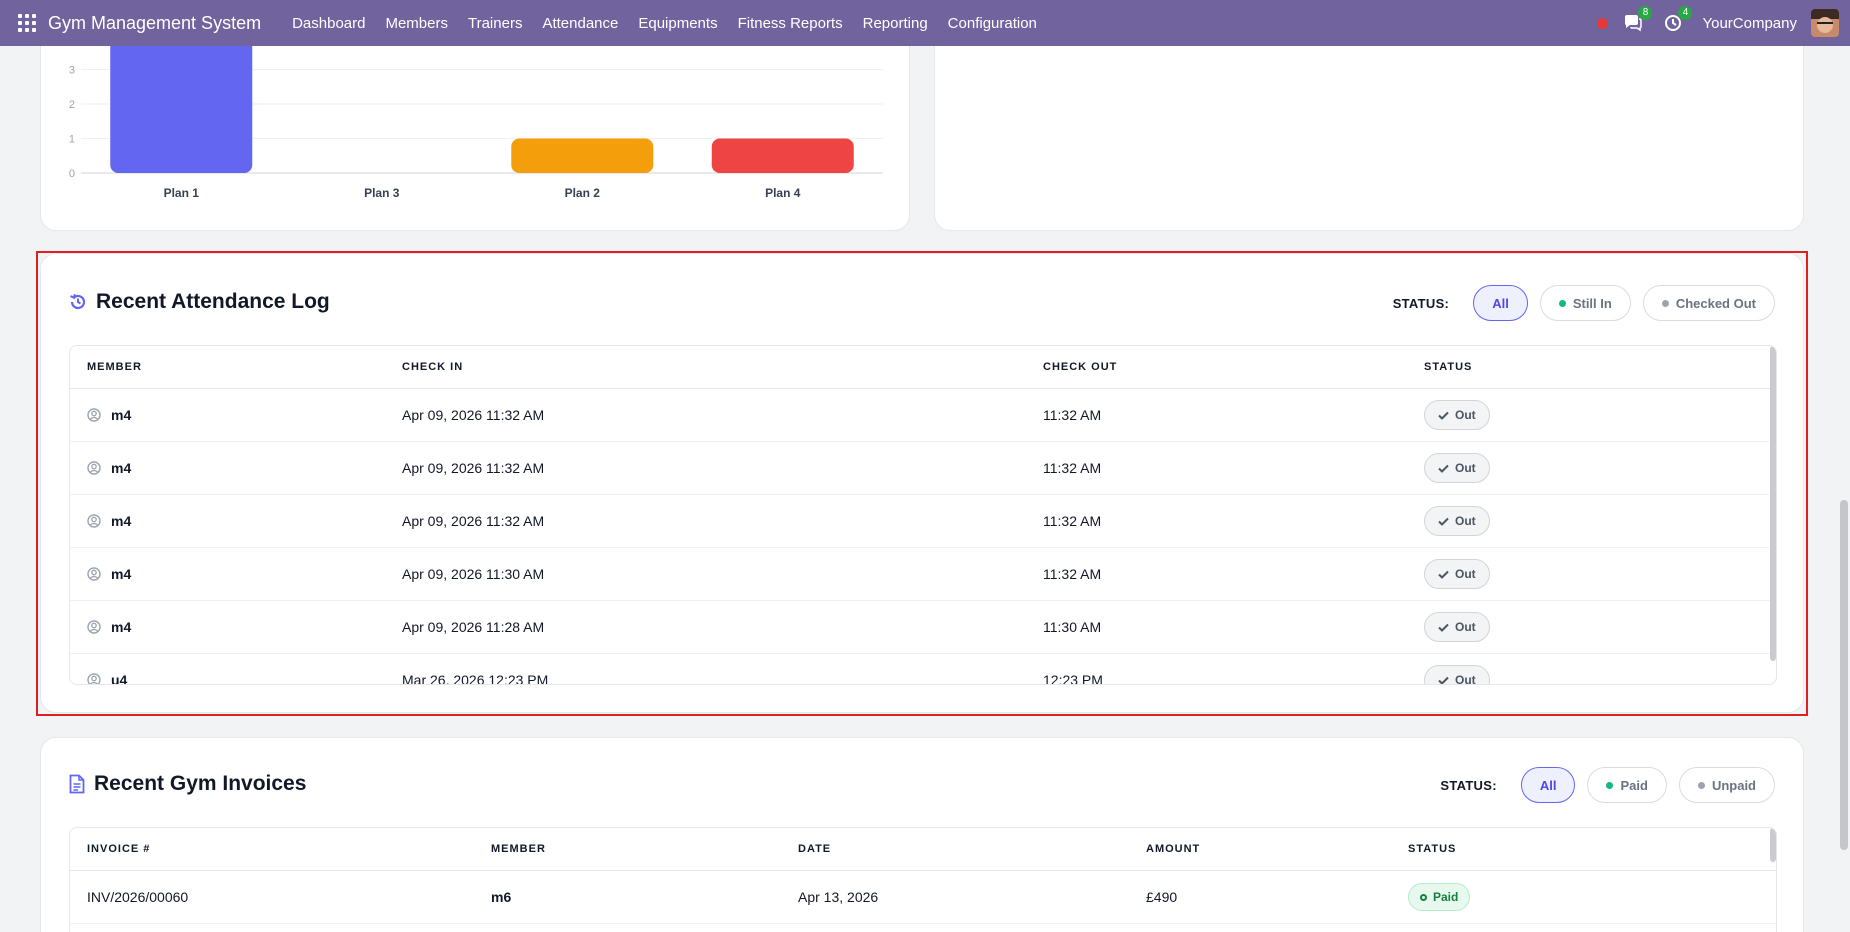 This screenshot has width=1850, height=932. Describe the element at coordinates (923, 574) in the screenshot. I see `table-row: m4 Apr 09, 2026 11:30 AM 11:32 AM Out` at that location.